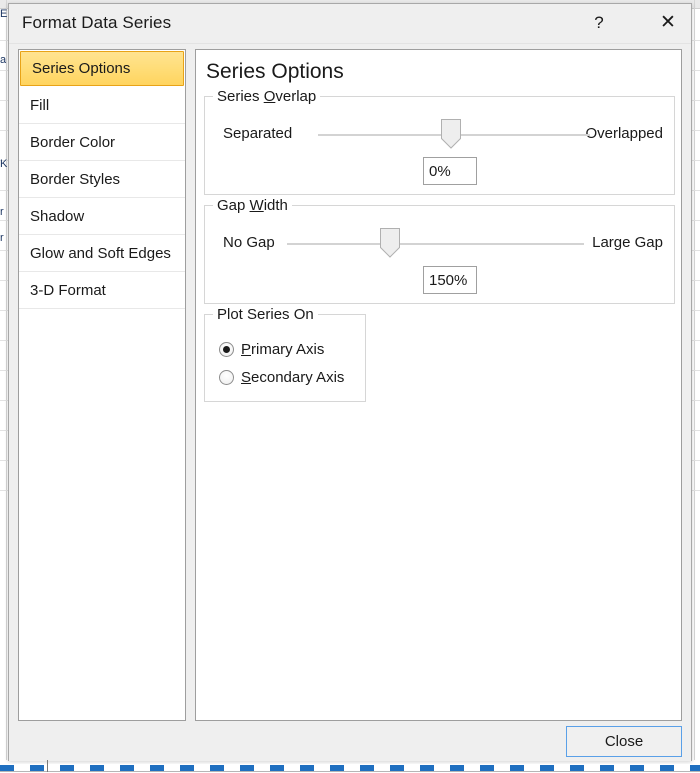 The width and height of the screenshot is (700, 773). I want to click on worksheet-text-fragment: E, so click(4, 14).